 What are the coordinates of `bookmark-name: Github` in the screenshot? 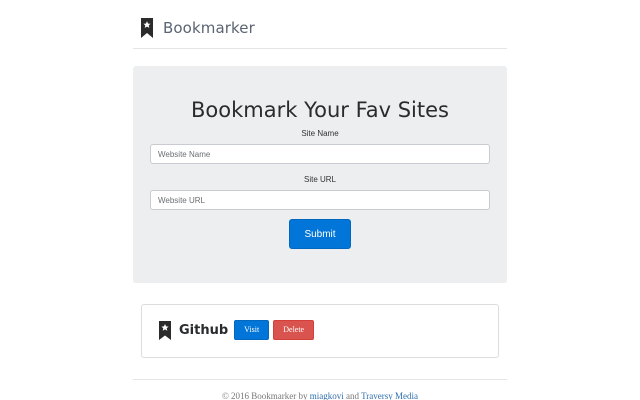 It's located at (204, 330).